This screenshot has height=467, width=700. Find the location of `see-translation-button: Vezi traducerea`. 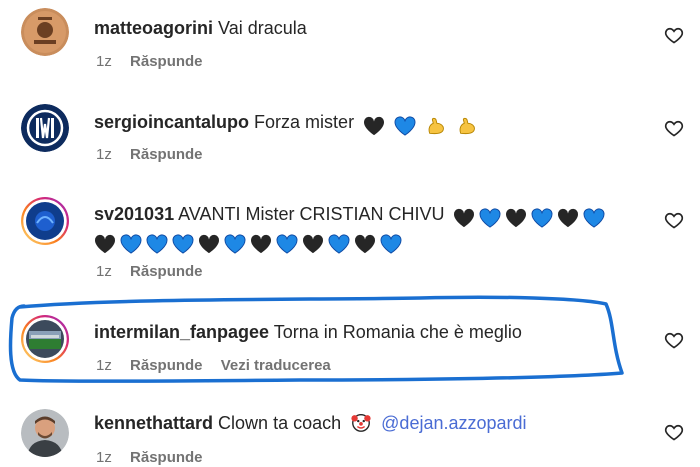

see-translation-button: Vezi traducerea is located at coordinates (276, 365).